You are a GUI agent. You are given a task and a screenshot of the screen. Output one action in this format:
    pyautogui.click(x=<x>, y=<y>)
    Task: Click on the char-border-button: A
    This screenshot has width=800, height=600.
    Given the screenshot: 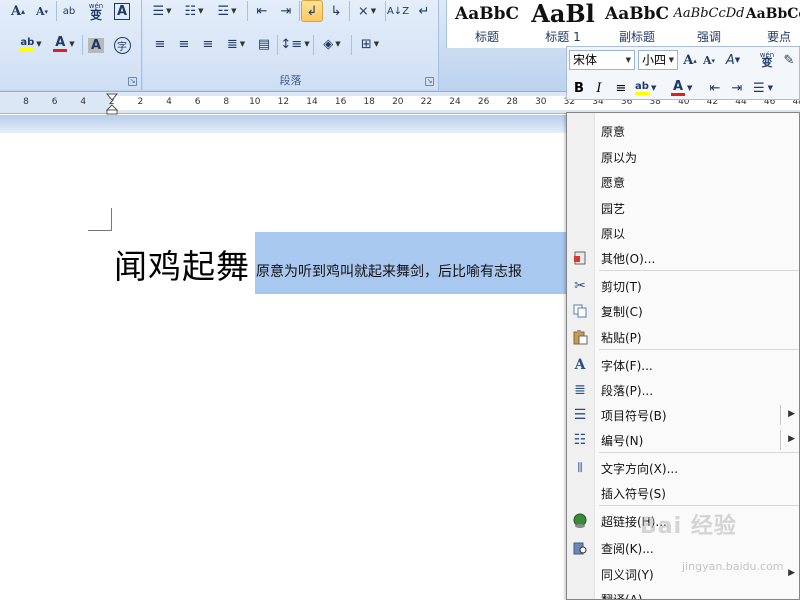 What is the action you would take?
    pyautogui.click(x=122, y=11)
    